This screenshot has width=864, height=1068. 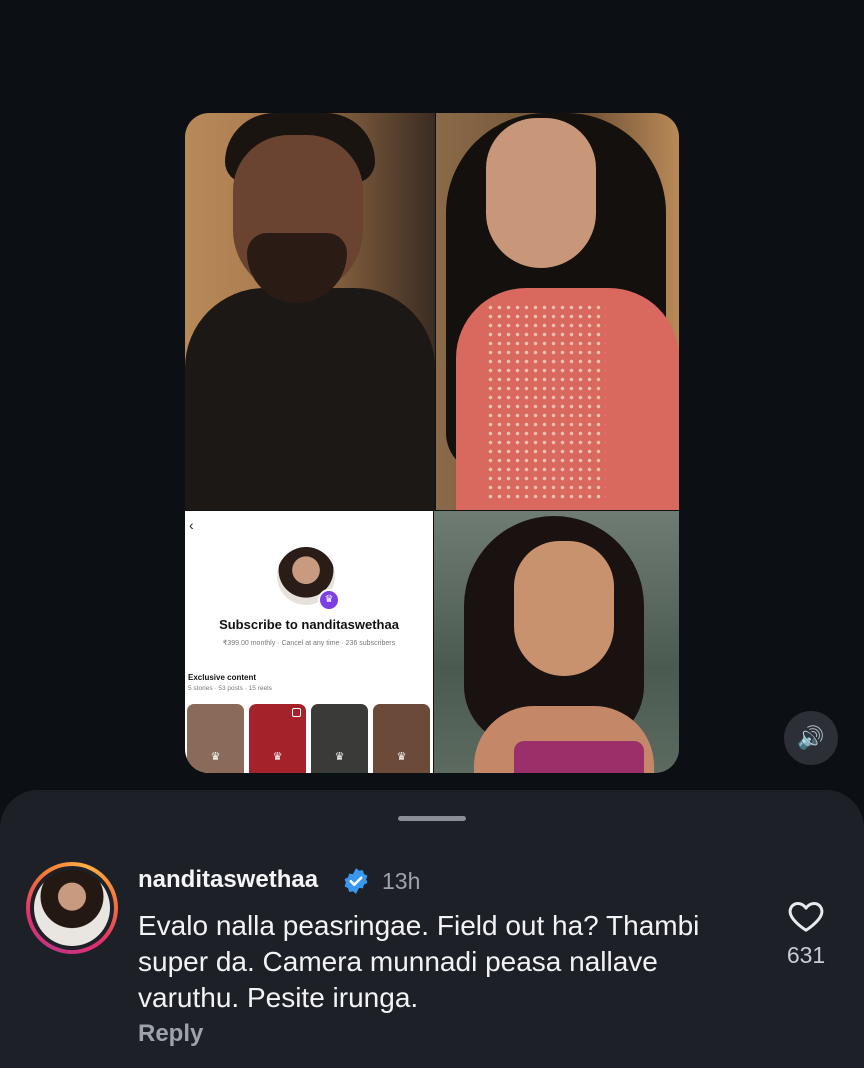 I want to click on comment-username: nanditaswethaa, so click(x=228, y=880).